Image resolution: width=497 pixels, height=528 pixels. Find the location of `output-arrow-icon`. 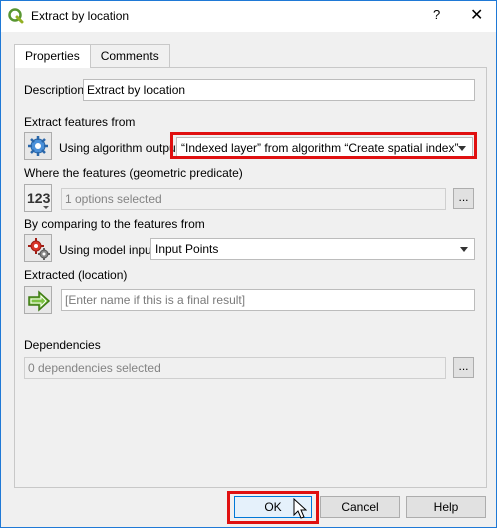

output-arrow-icon is located at coordinates (39, 301).